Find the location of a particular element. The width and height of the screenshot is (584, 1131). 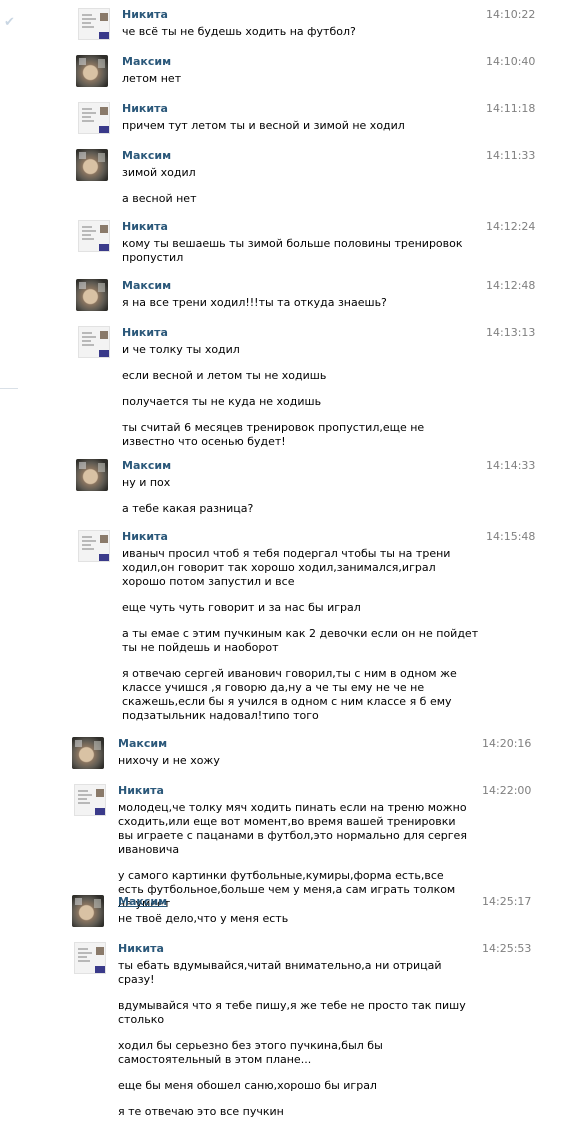

message-text: че всё ты не будешь ходить на футбол? is located at coordinates (239, 31).